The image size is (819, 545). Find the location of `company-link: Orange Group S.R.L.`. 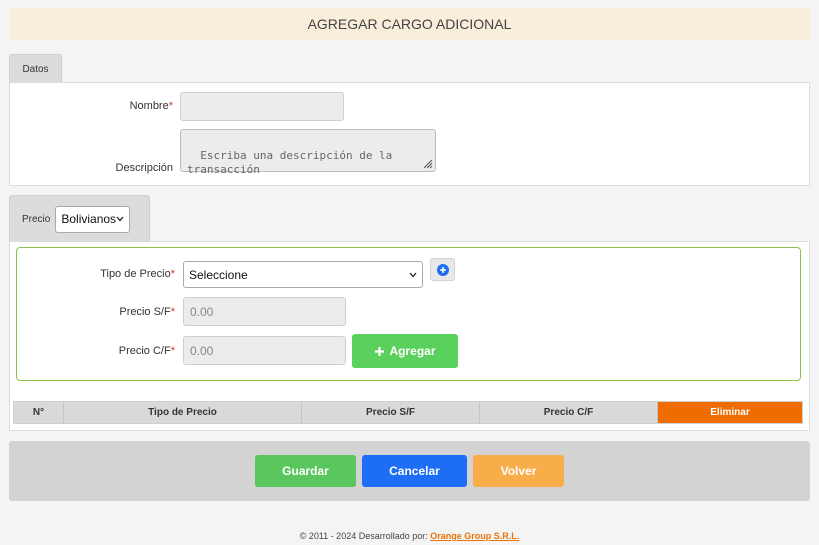

company-link: Orange Group S.R.L. is located at coordinates (474, 536).